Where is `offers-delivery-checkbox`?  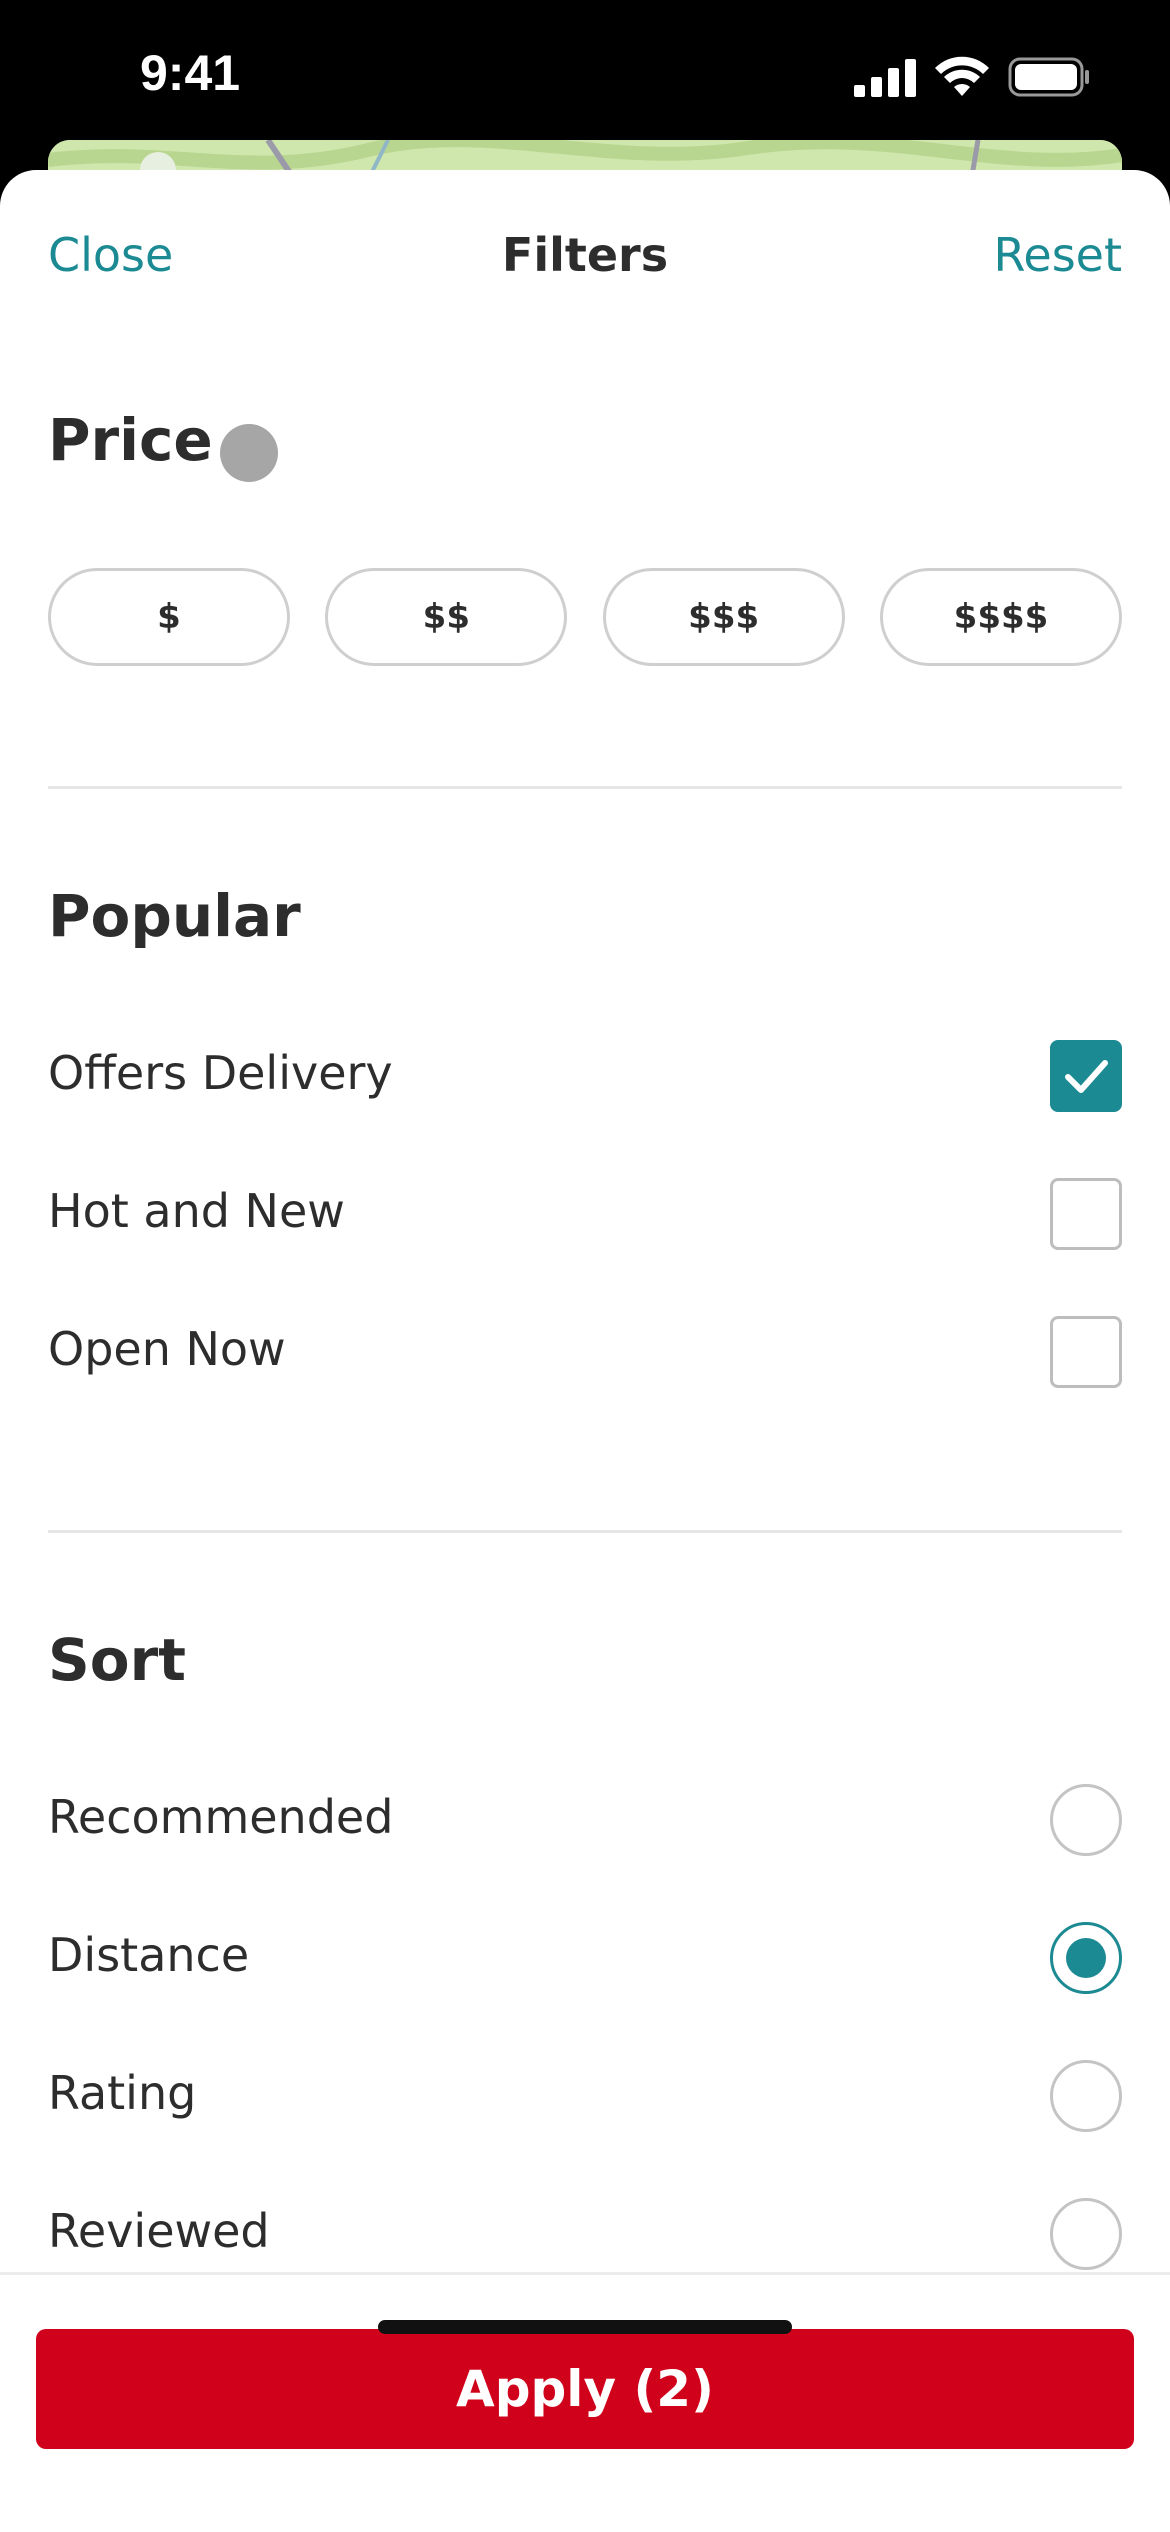 offers-delivery-checkbox is located at coordinates (1086, 1076).